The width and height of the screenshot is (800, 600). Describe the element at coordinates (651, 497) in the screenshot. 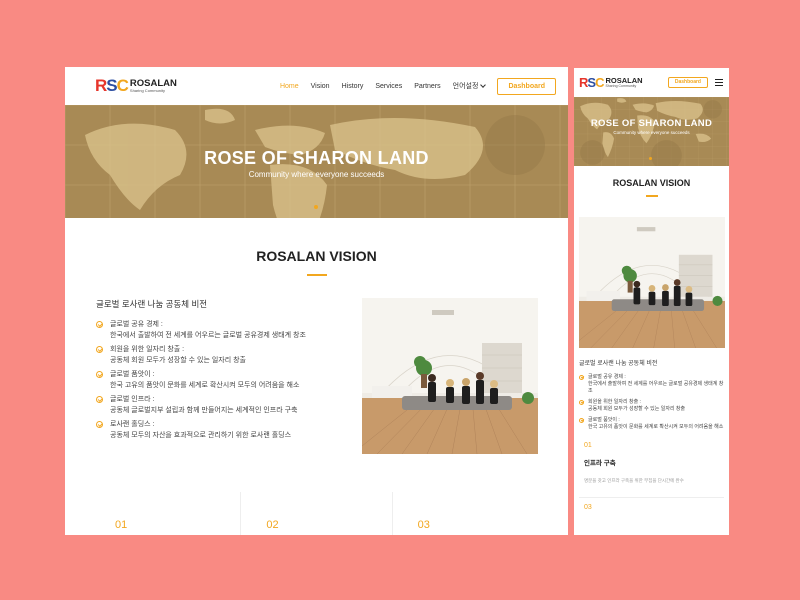

I see `divider` at that location.